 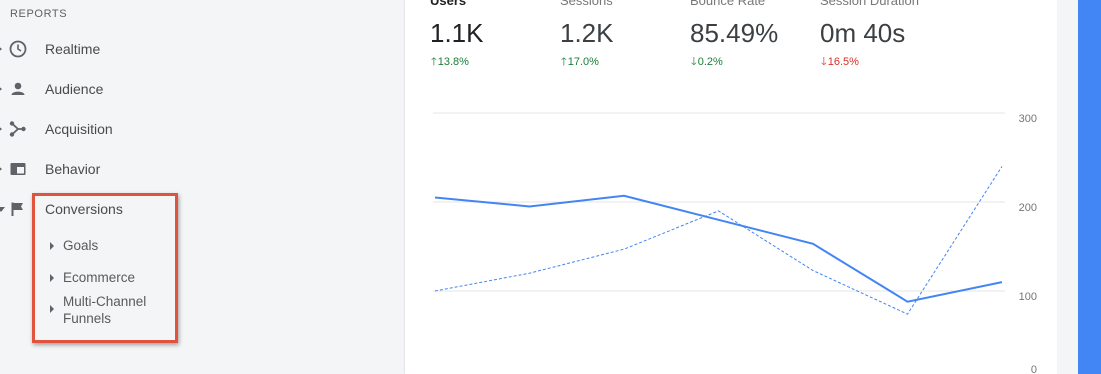 I want to click on right-gutter, so click(x=1067, y=187).